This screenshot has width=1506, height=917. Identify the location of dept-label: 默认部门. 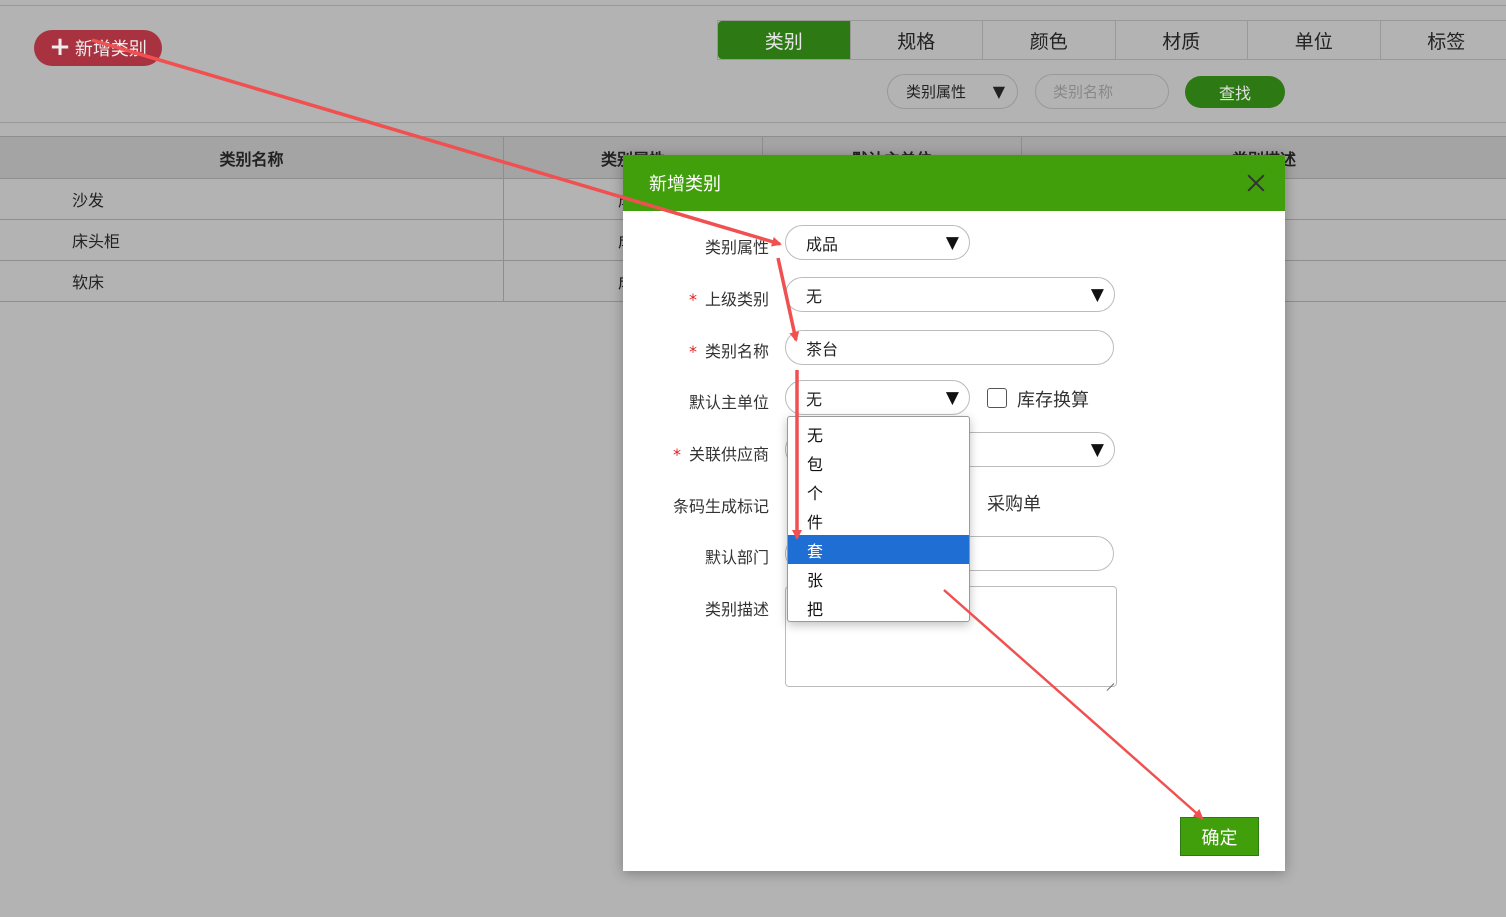
(736, 557).